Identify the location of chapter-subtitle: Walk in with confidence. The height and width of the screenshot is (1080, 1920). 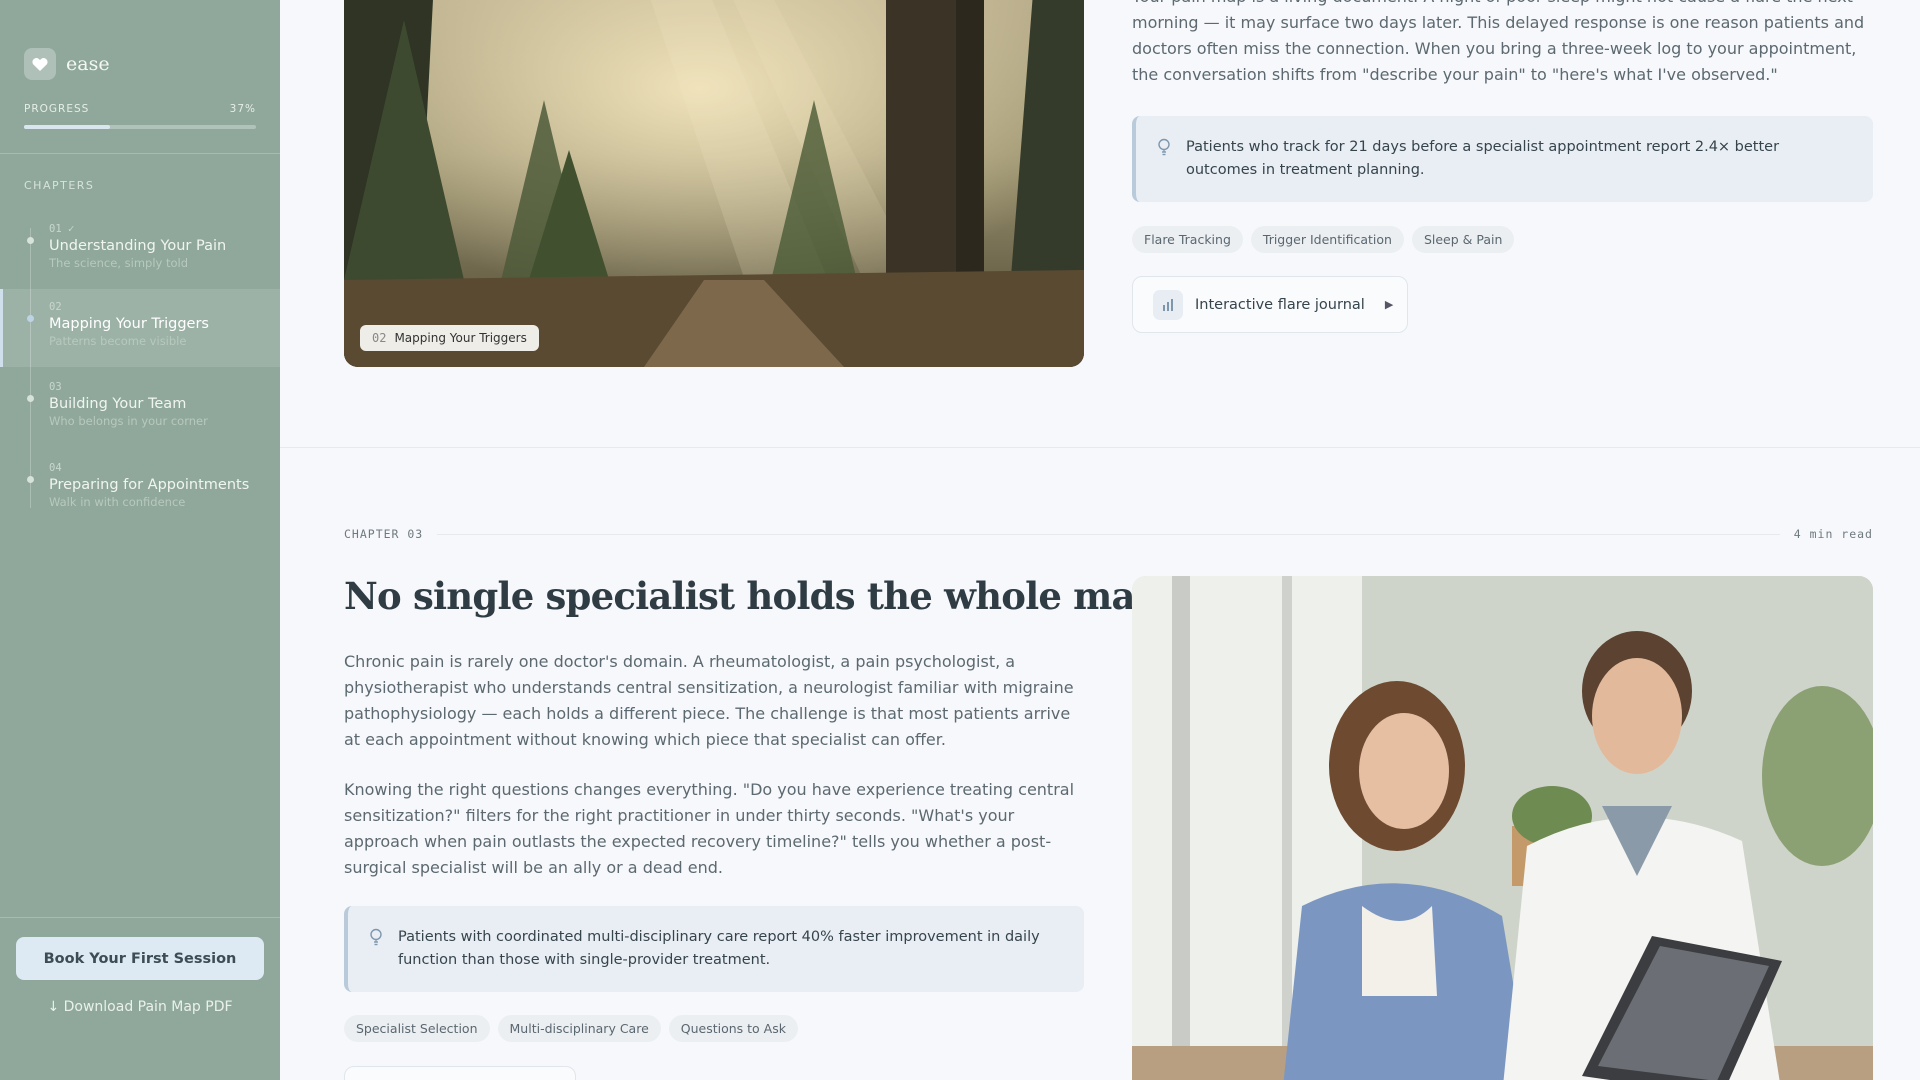
(117, 502).